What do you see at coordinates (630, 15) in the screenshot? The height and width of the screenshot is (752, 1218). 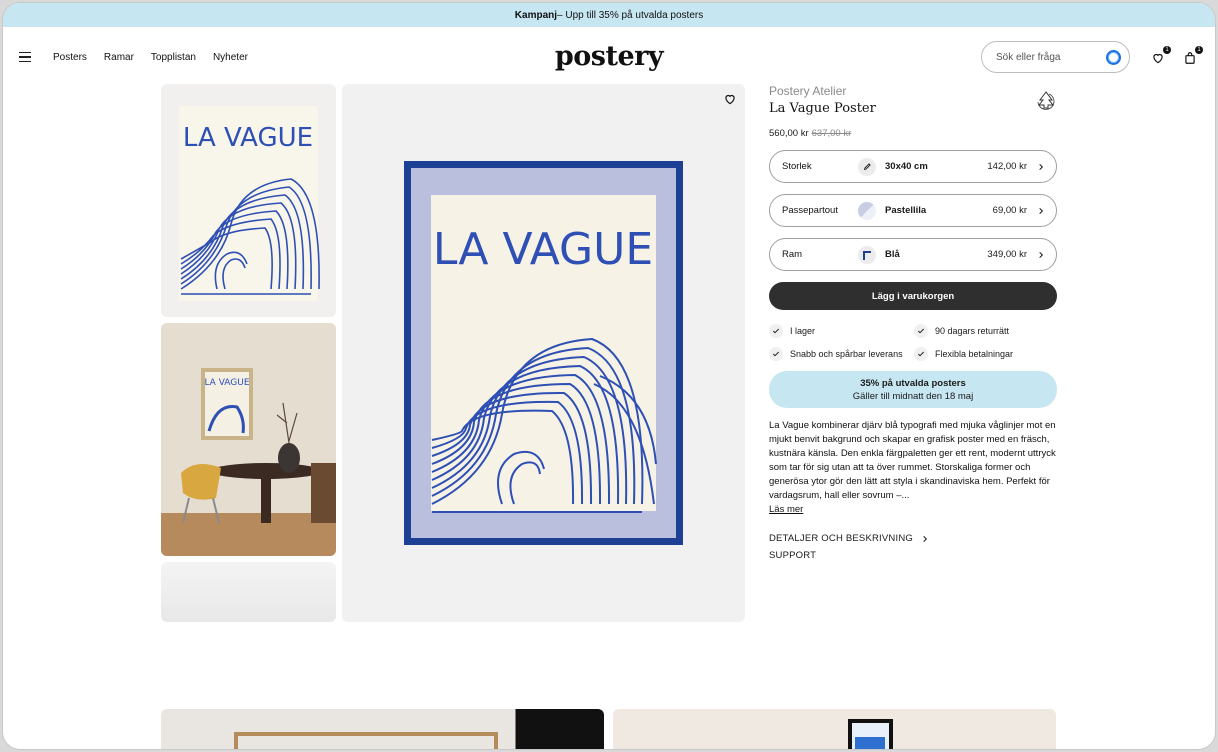 I see `promo-text: – Upp till 35% på utvalda posters` at bounding box center [630, 15].